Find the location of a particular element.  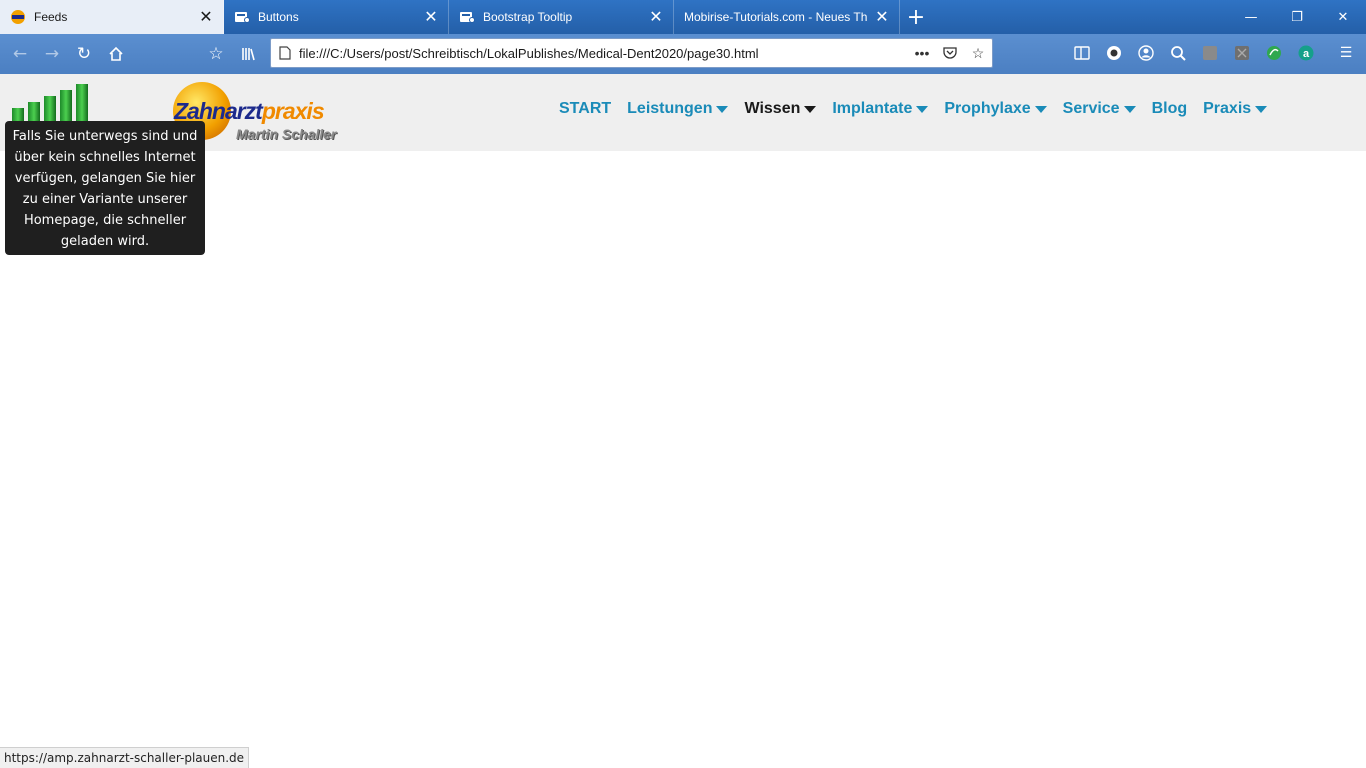

reload-icon: ↻ is located at coordinates (84, 54).